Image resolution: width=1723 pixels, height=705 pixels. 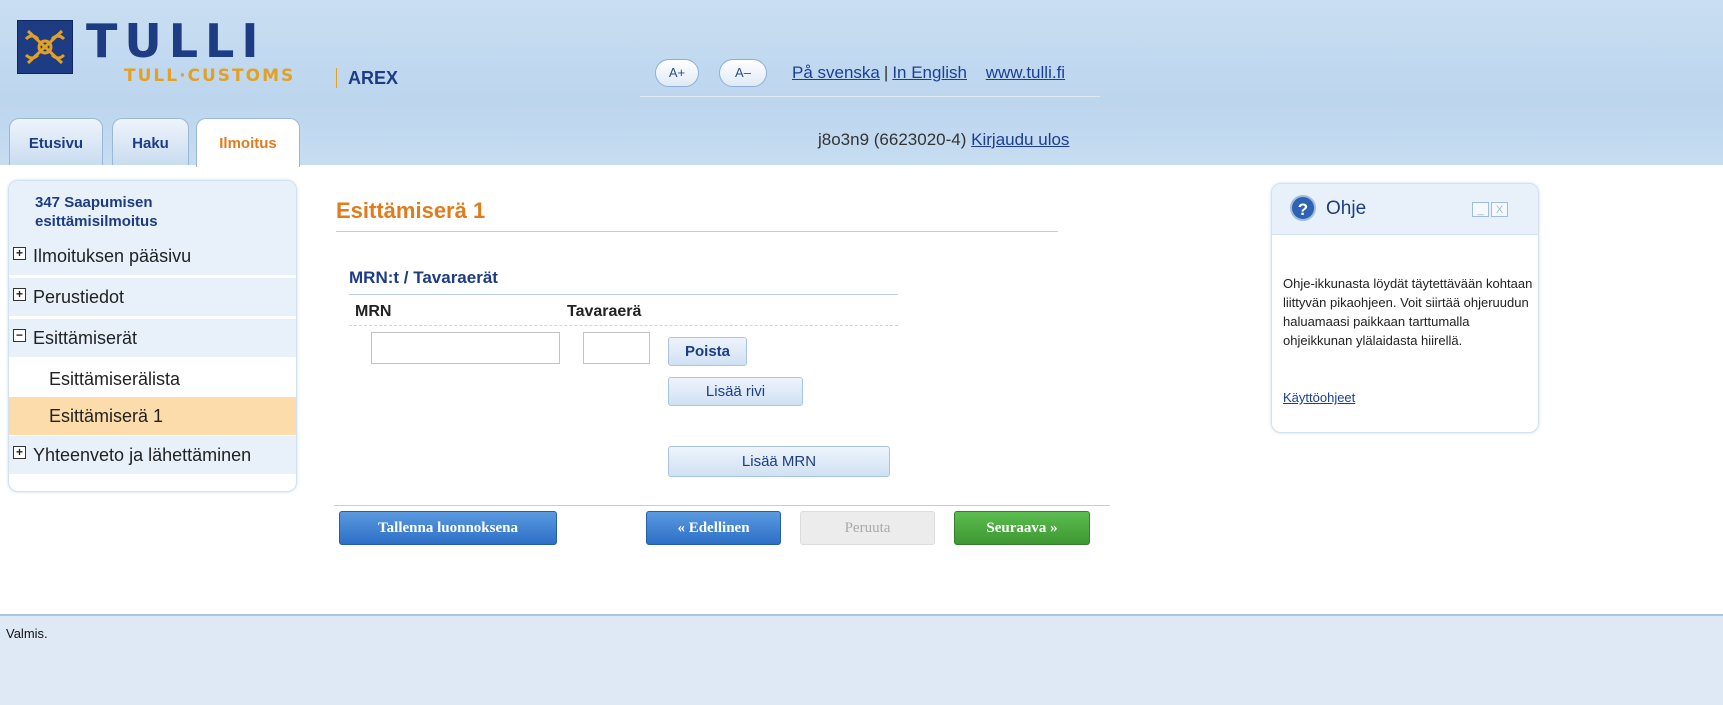 I want to click on tab-ilmoitus: Ilmoitus, so click(x=248, y=142).